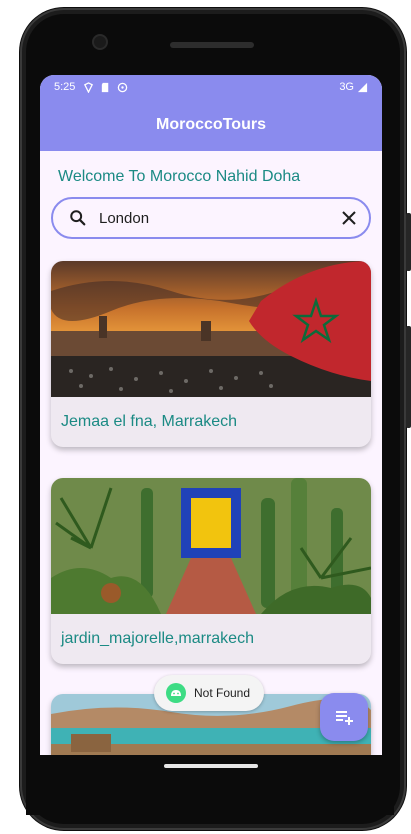 This screenshot has height=834, width=411. I want to click on jardin-majorelle-photo, so click(211, 546).